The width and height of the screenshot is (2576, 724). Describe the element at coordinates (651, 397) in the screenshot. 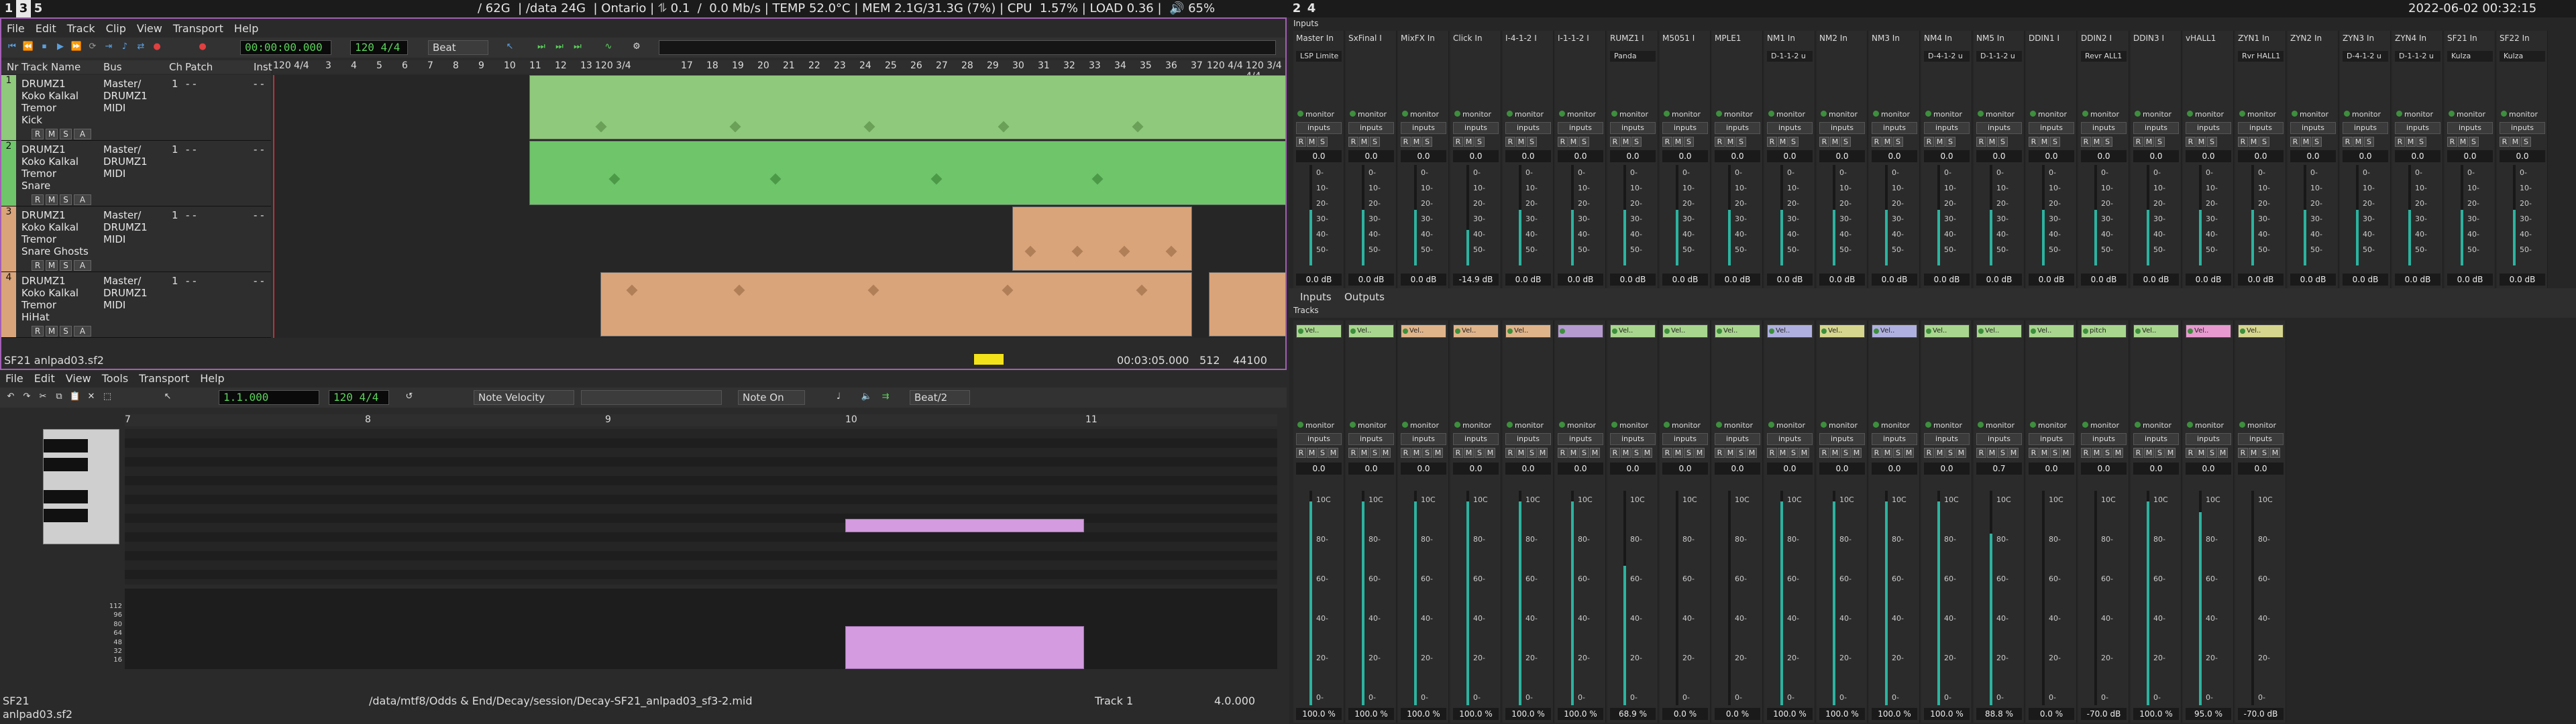

I see `controller-value-select` at that location.